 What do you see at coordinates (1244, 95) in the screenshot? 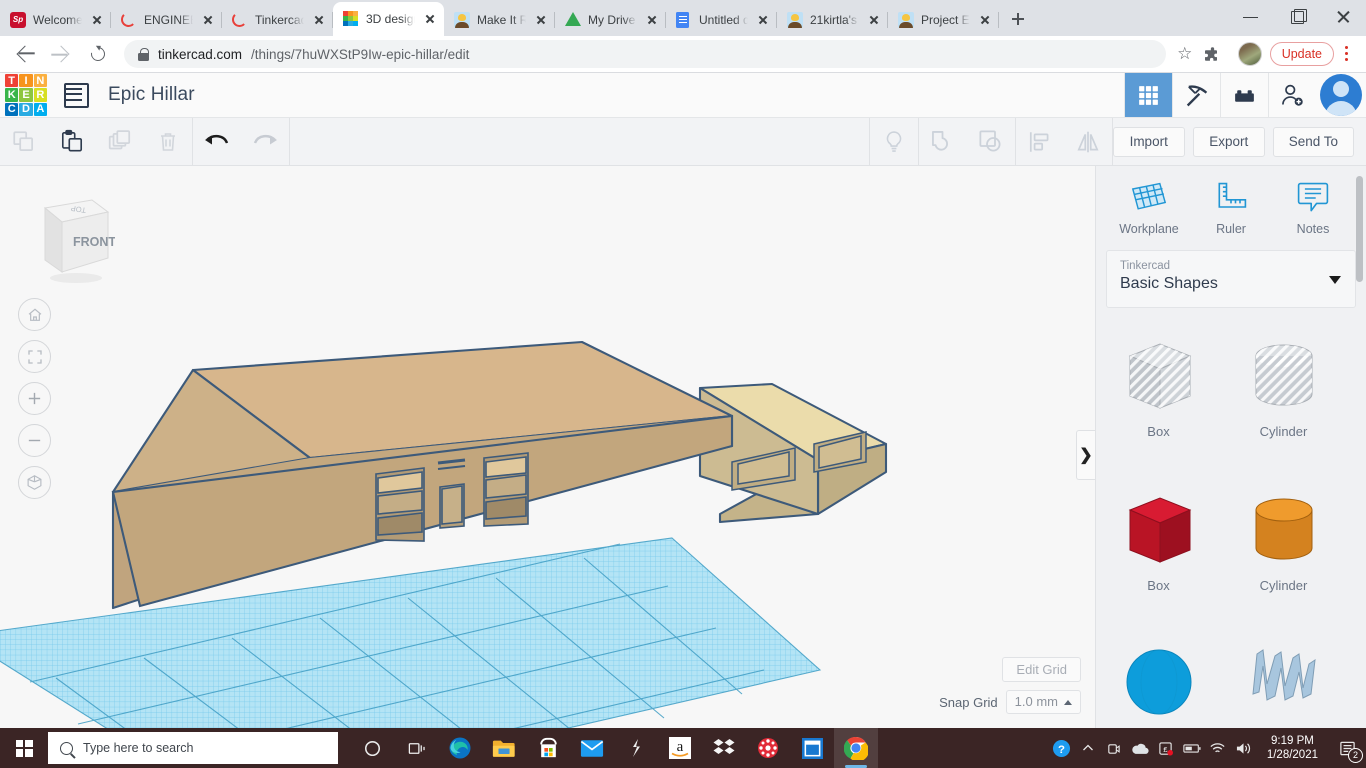
I see `blocks-icon` at bounding box center [1244, 95].